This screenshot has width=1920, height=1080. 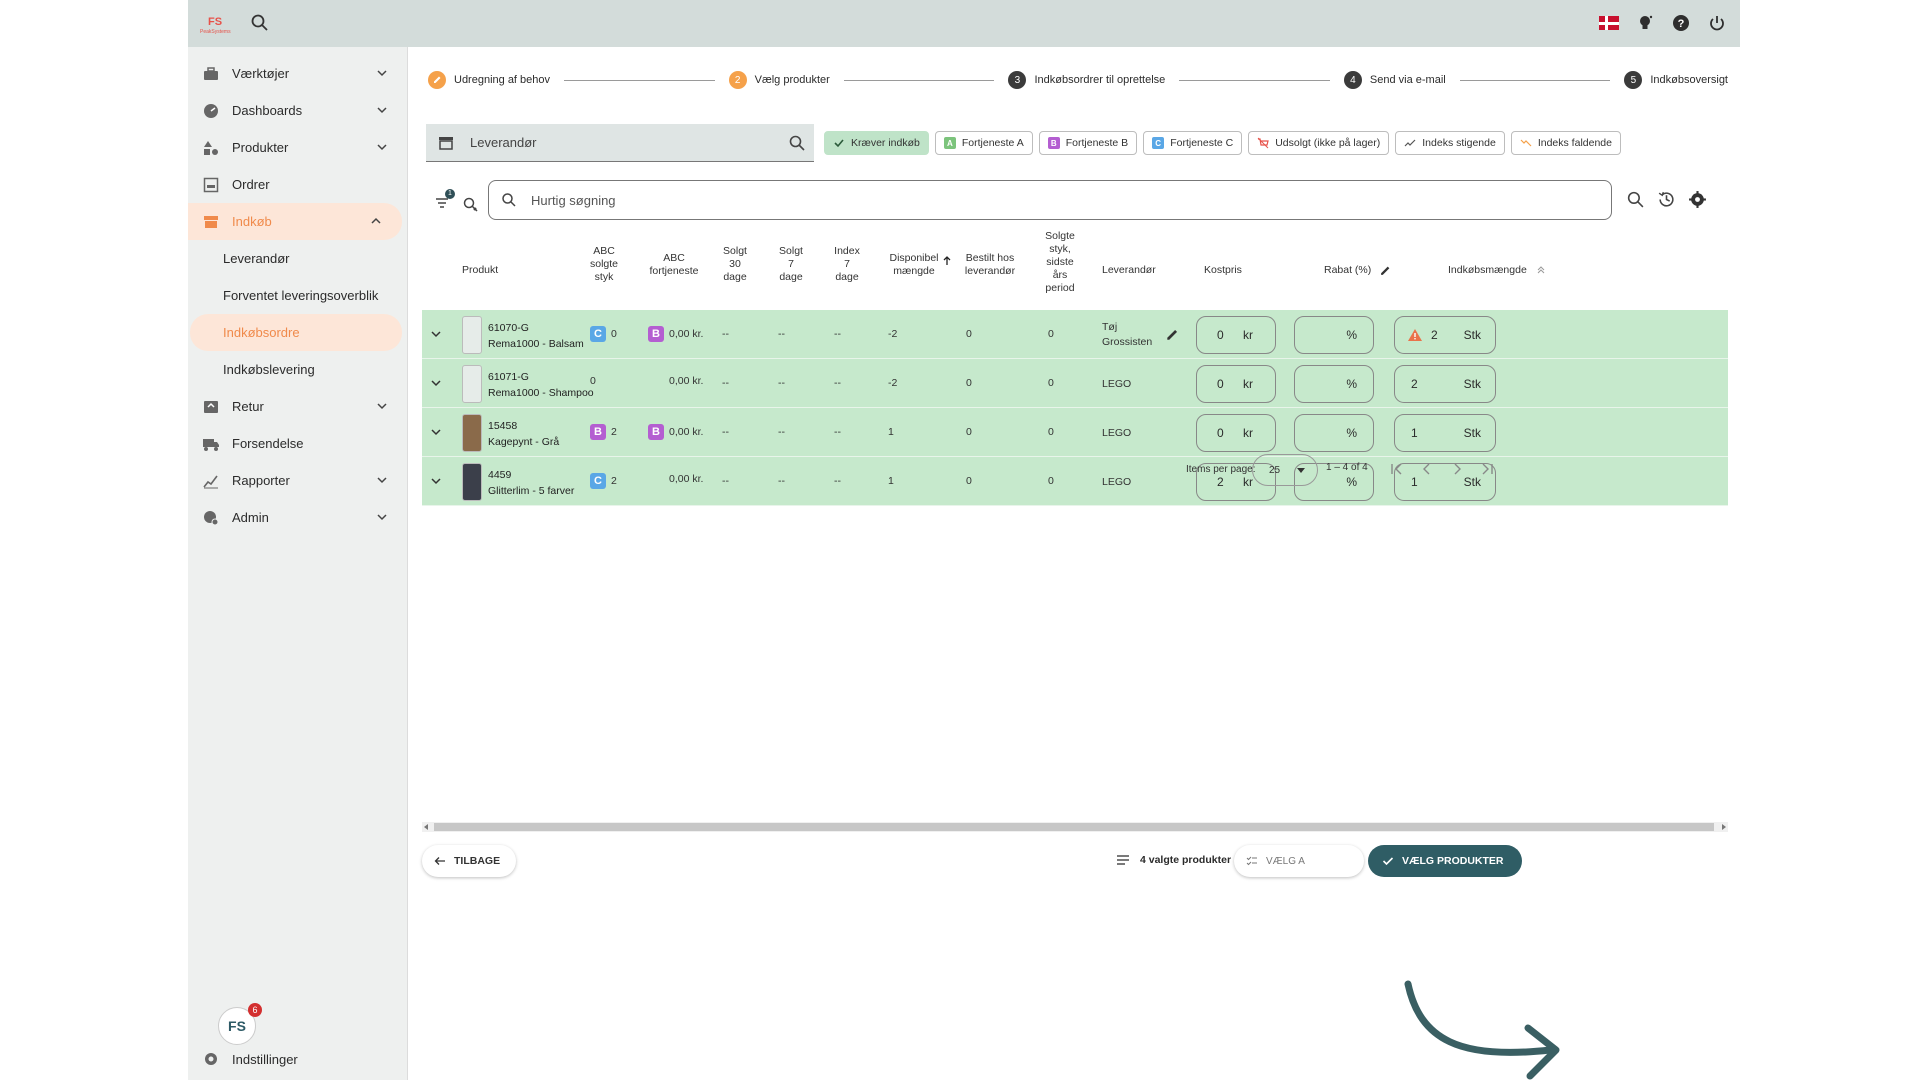 I want to click on scroll-right-icon, so click(x=1724, y=827).